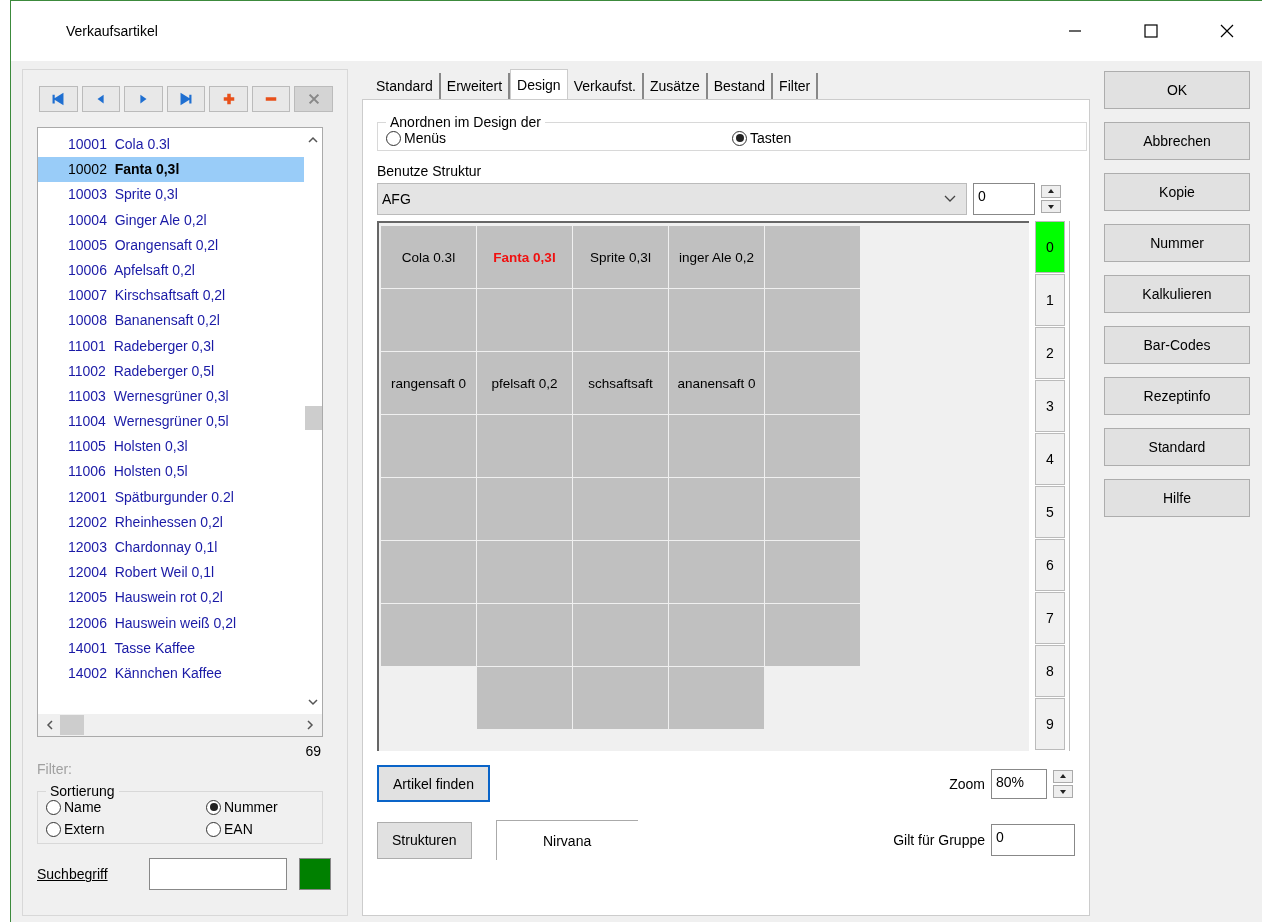 This screenshot has width=1262, height=922. Describe the element at coordinates (1019, 783) in the screenshot. I see `zoom-field: 80%` at that location.